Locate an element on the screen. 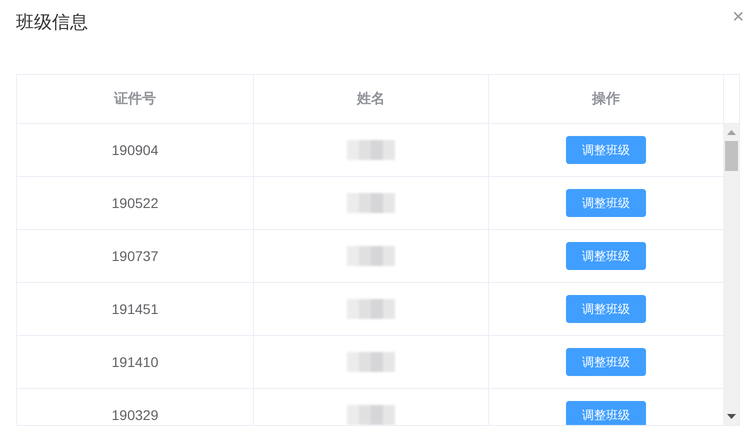 This screenshot has height=448, width=756. scroll-thumb is located at coordinates (731, 156).